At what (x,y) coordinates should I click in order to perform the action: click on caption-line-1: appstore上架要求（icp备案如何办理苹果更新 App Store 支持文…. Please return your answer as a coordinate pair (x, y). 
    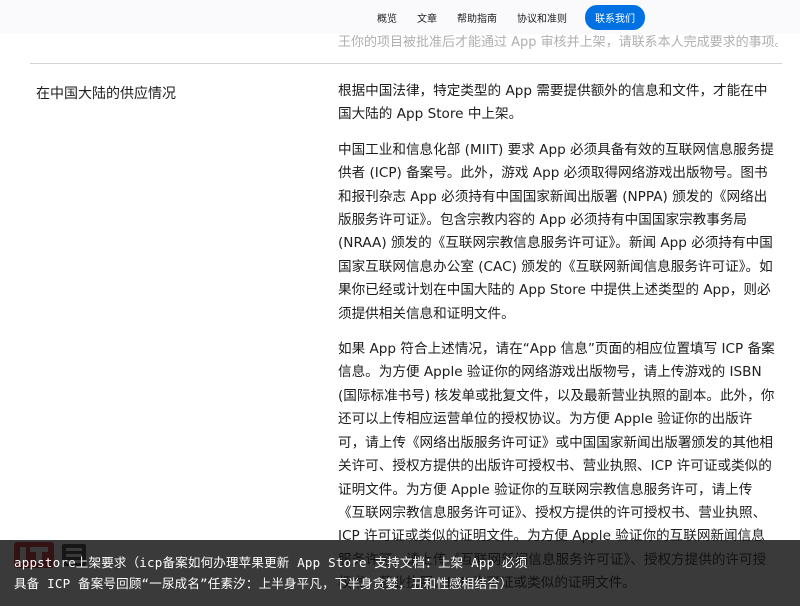
    Looking at the image, I should click on (271, 562).